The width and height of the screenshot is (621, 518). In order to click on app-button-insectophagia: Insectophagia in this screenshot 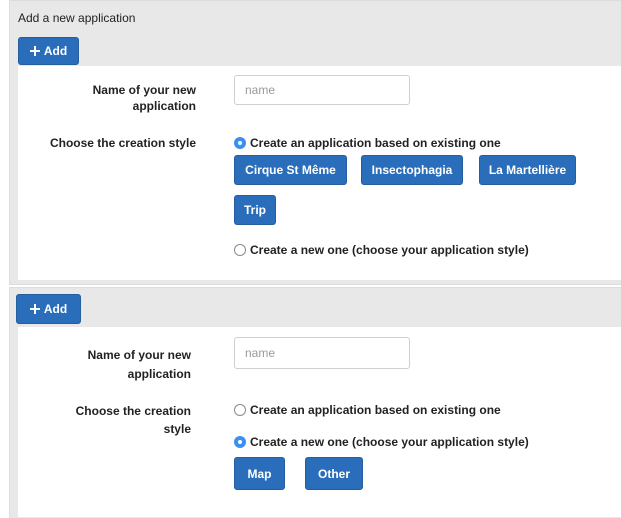, I will do `click(412, 170)`.